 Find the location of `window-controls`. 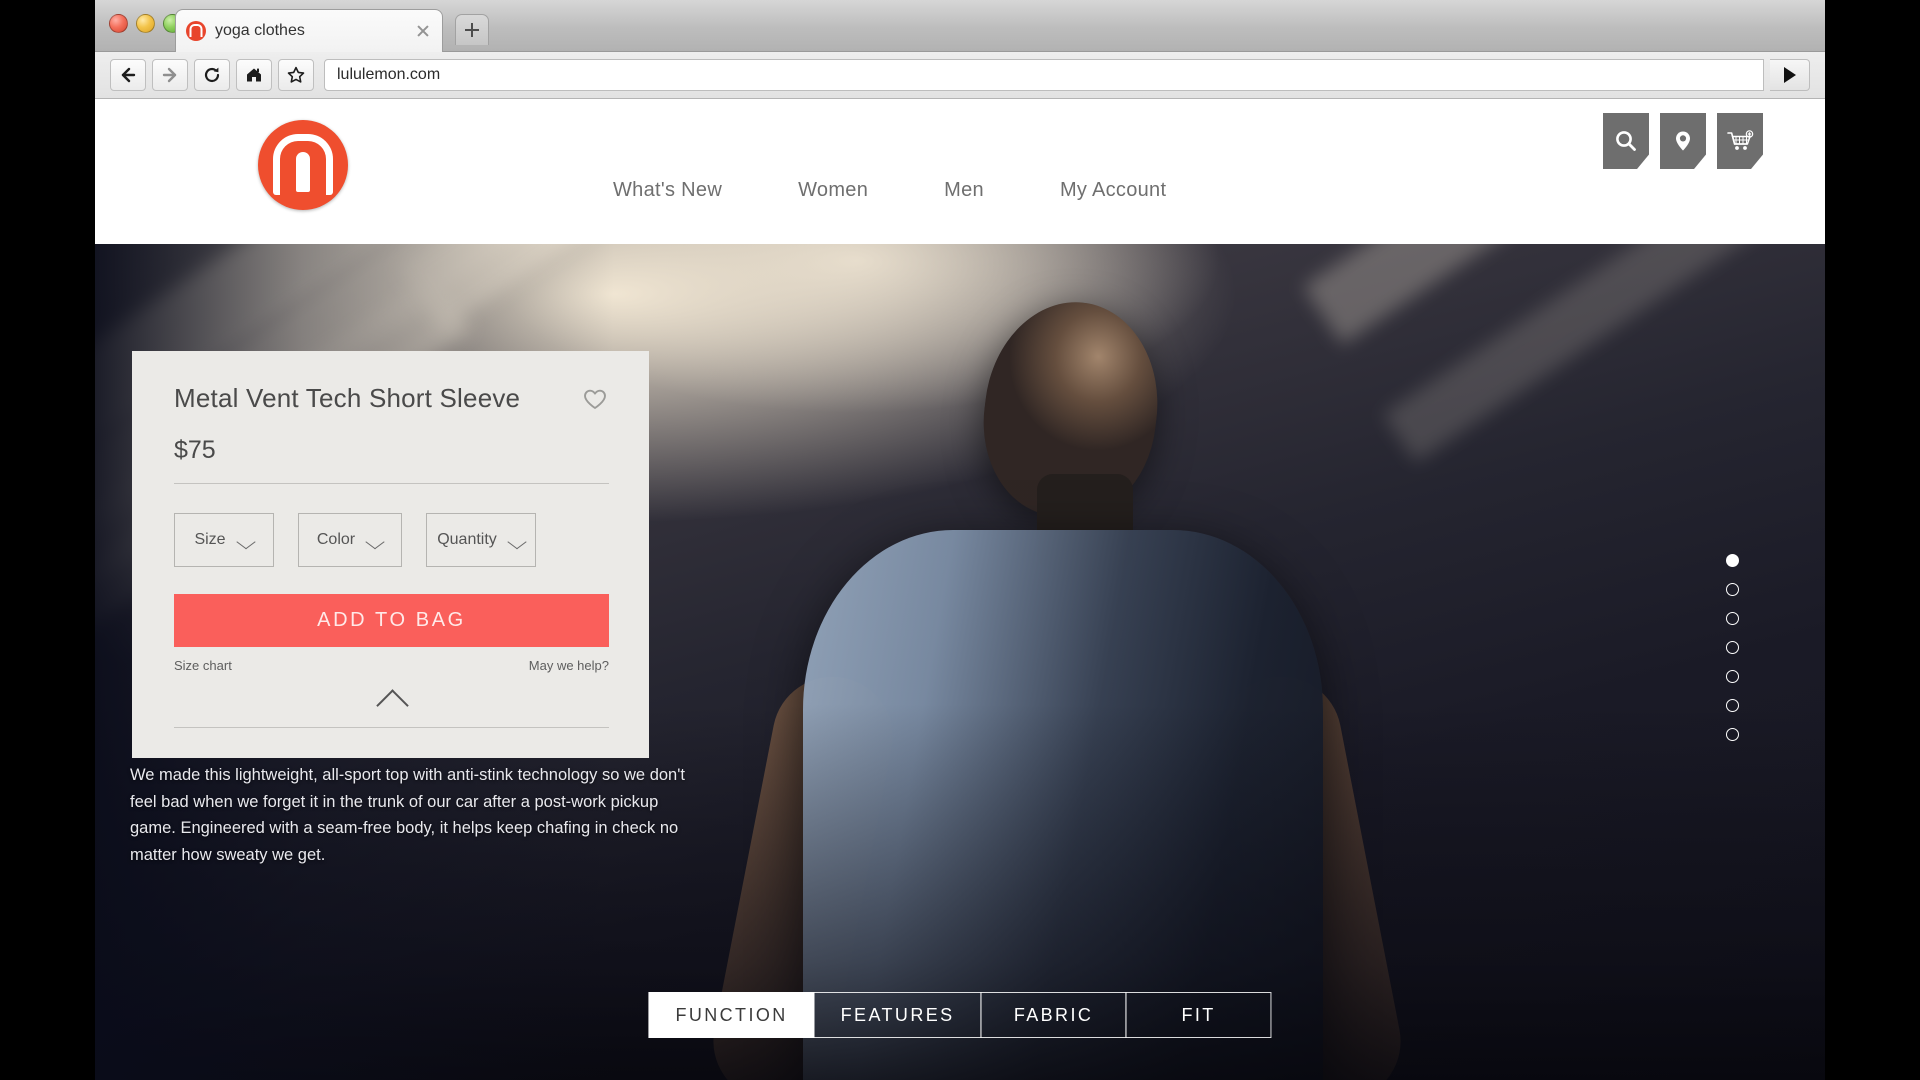

window-controls is located at coordinates (145, 23).